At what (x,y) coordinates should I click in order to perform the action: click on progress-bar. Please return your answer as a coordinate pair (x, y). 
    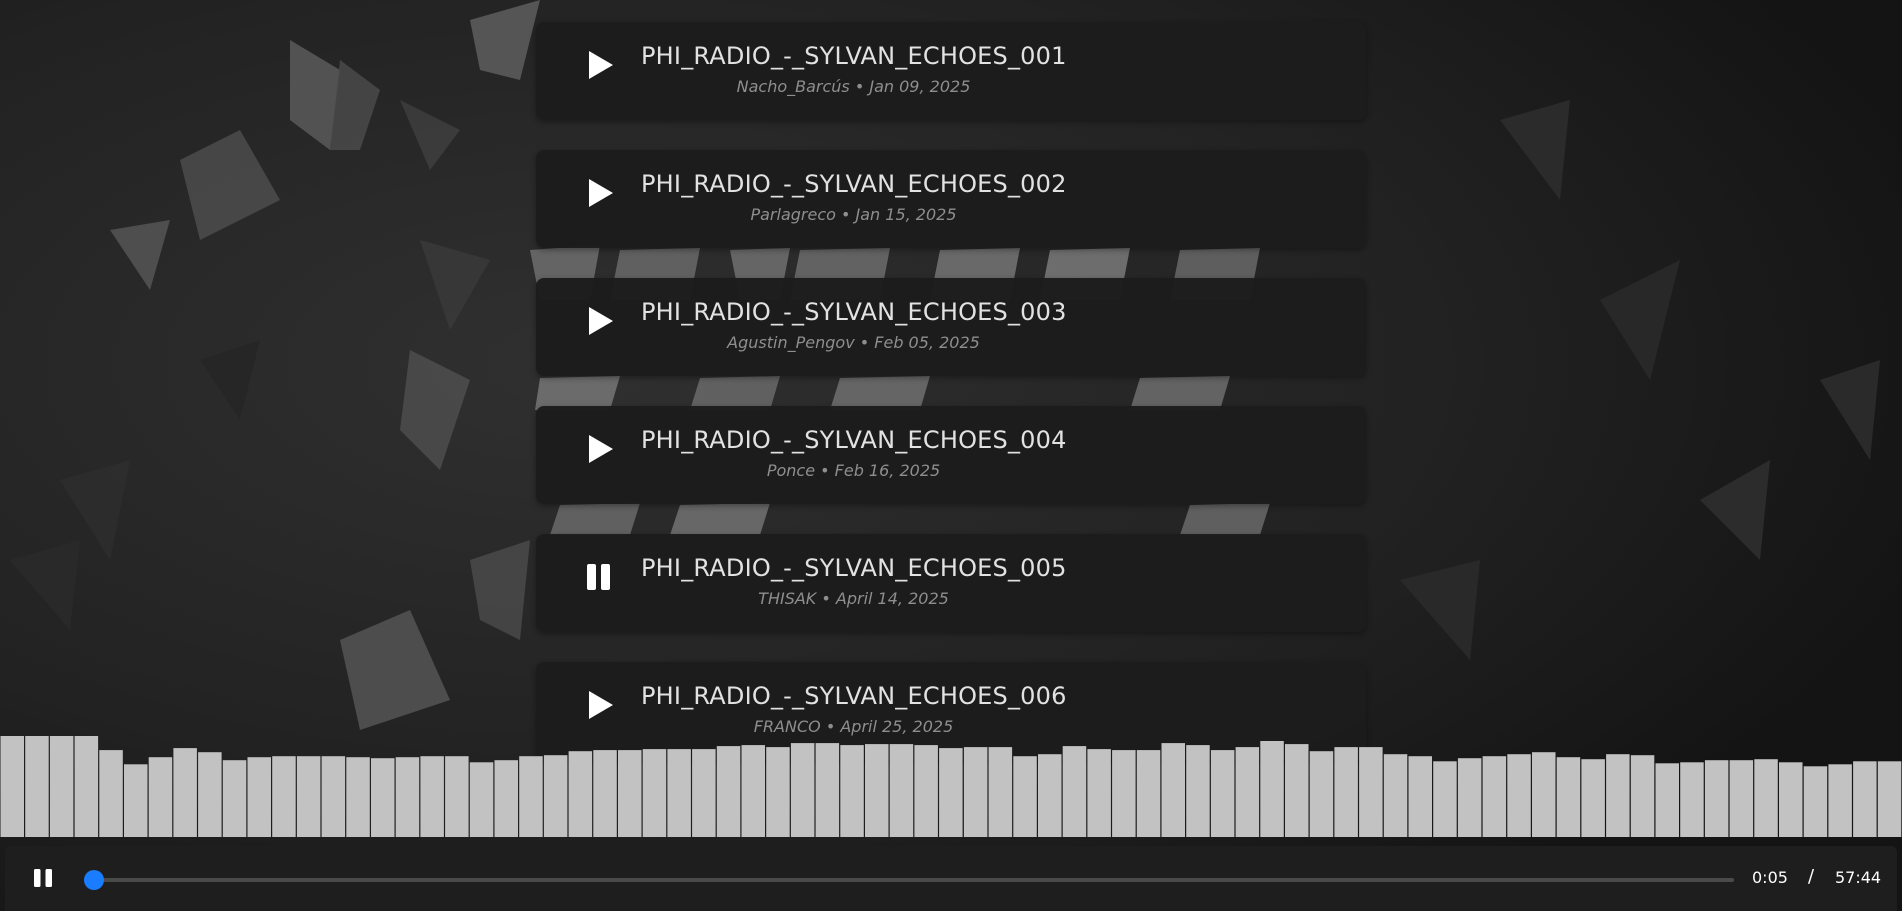
    Looking at the image, I should click on (909, 880).